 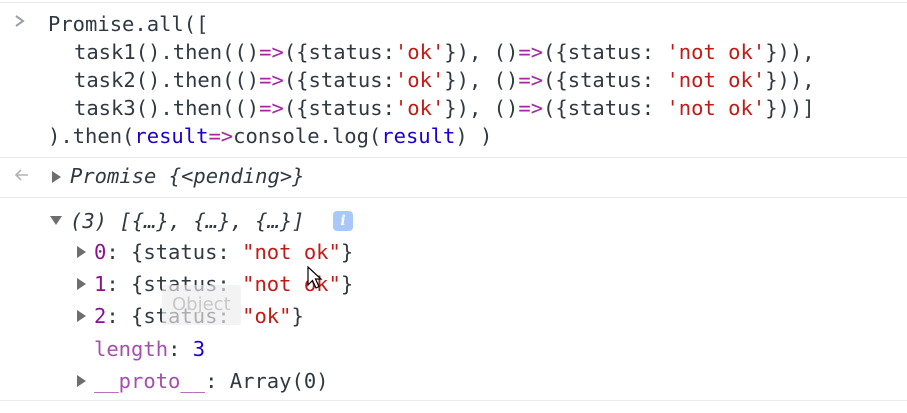 What do you see at coordinates (223, 252) in the screenshot?
I see `array-item-0: 0: {status: "not ok"}` at bounding box center [223, 252].